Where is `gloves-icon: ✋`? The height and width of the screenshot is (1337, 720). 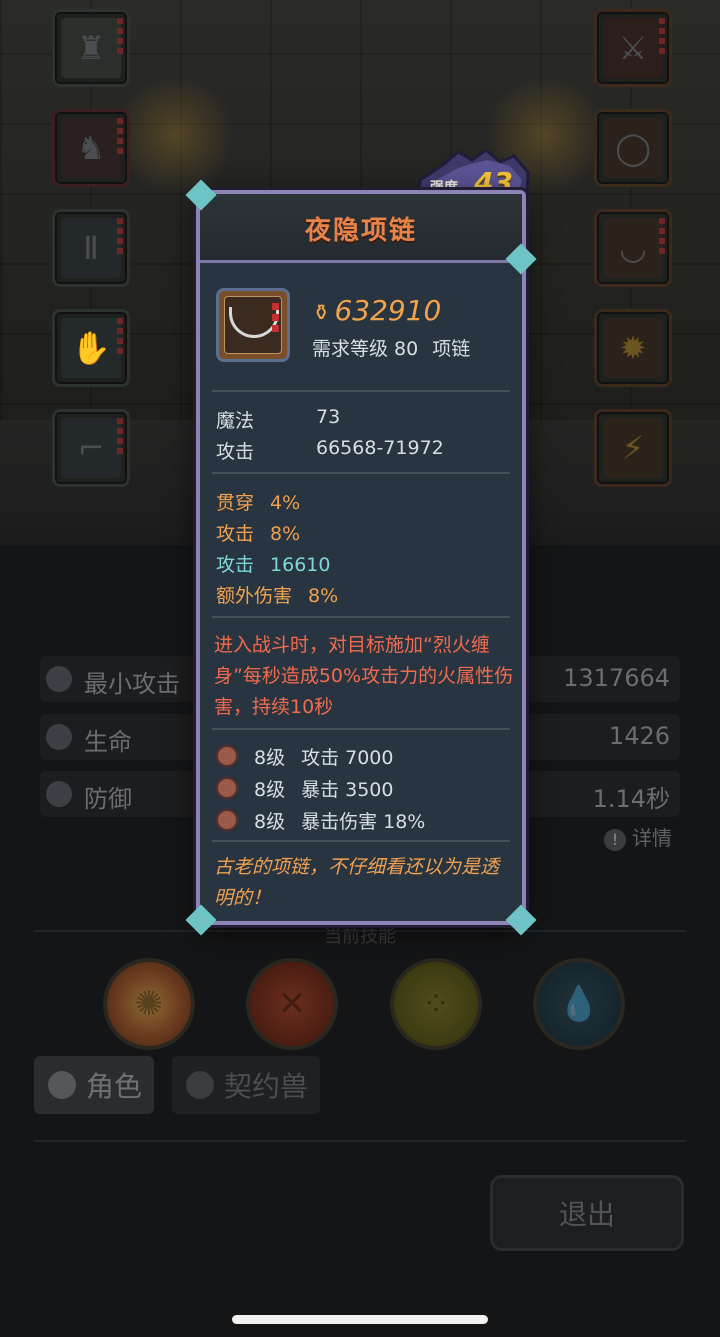 gloves-icon: ✋ is located at coordinates (91, 348).